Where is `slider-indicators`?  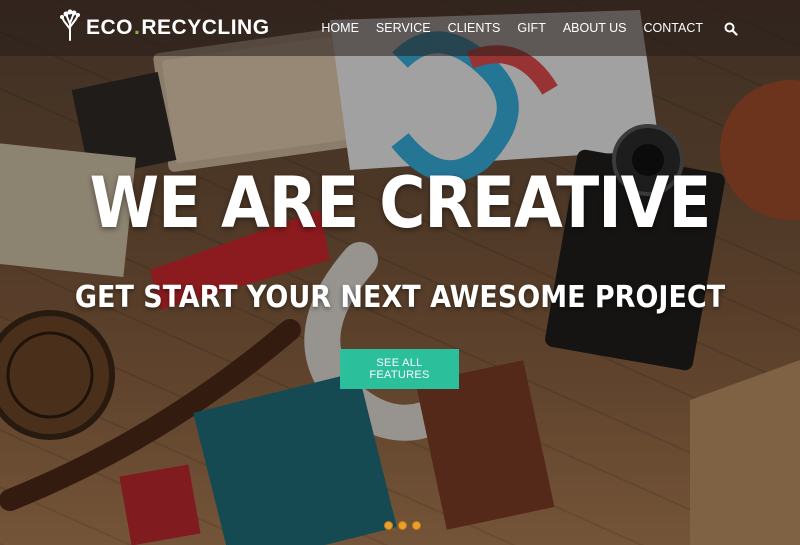
slider-indicators is located at coordinates (402, 525).